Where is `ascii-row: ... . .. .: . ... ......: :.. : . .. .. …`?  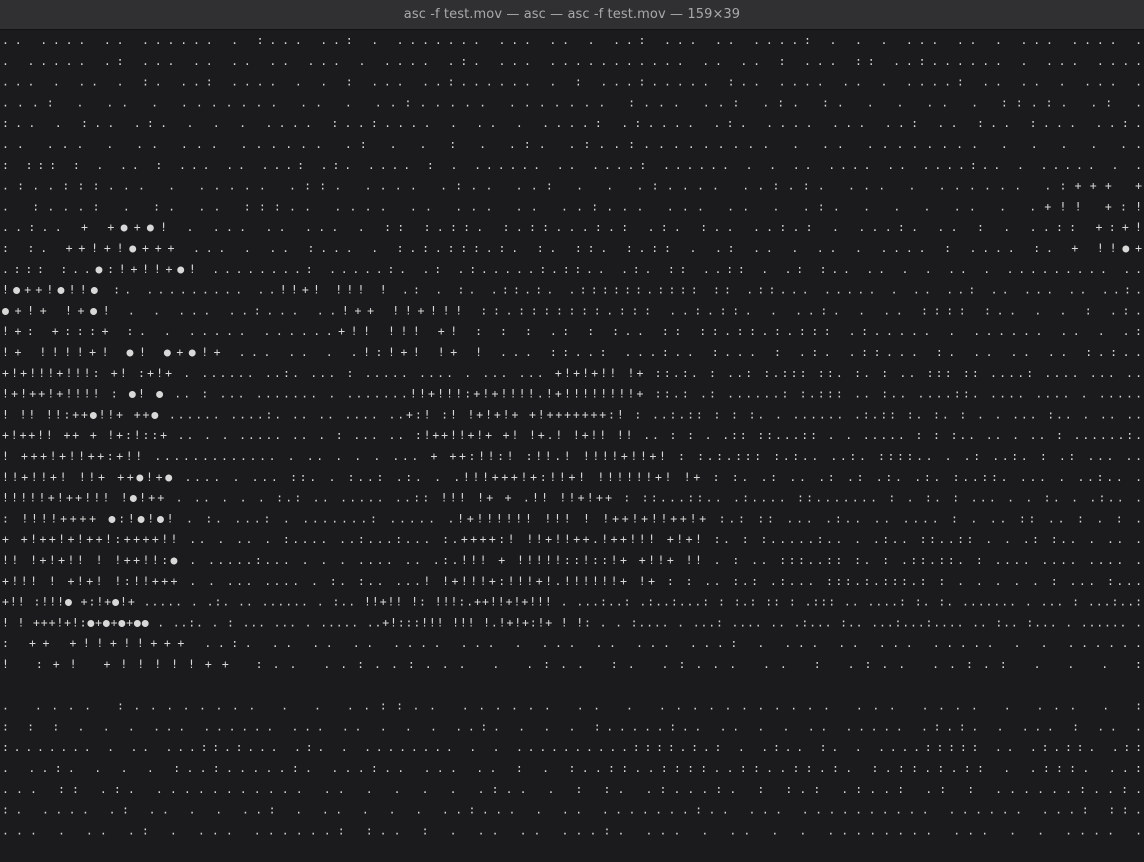
ascii-row: ... . .. .: . ... ......: :.. : . .. .. … is located at coordinates (572, 830).